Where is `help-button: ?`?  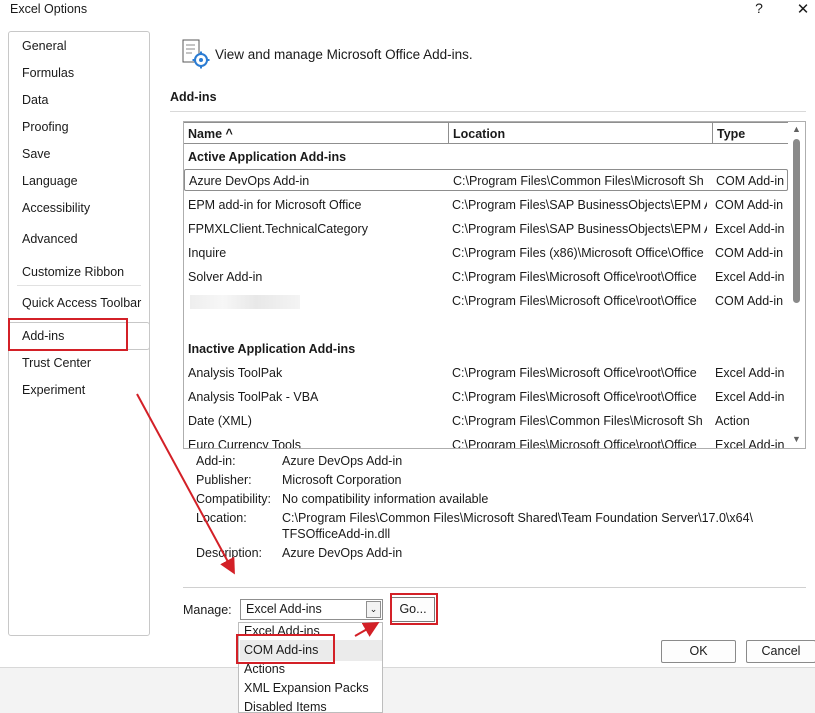 help-button: ? is located at coordinates (759, 9).